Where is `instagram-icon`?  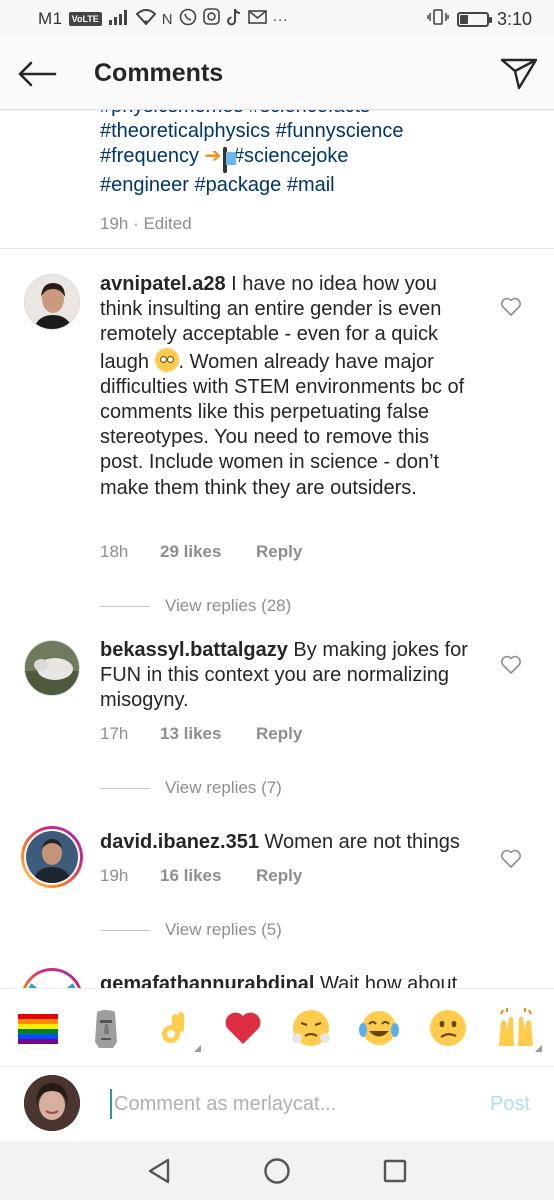 instagram-icon is located at coordinates (211, 19).